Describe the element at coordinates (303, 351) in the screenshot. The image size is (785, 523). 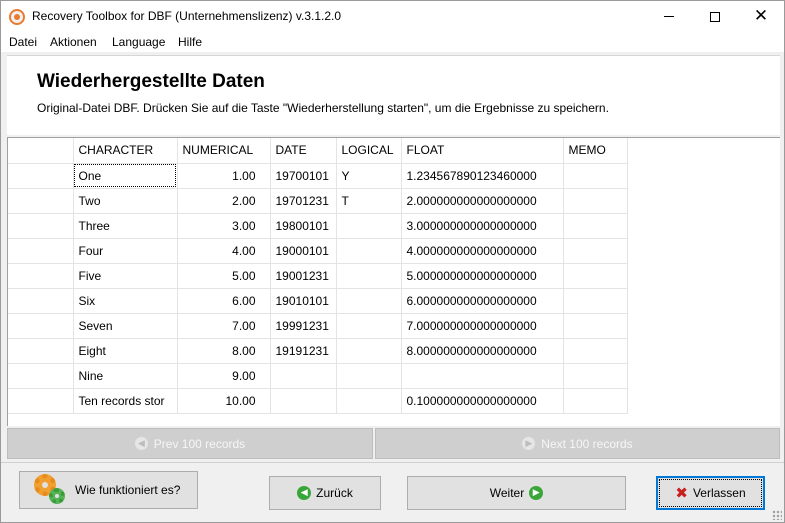
I see `cell-date: 19191231` at that location.